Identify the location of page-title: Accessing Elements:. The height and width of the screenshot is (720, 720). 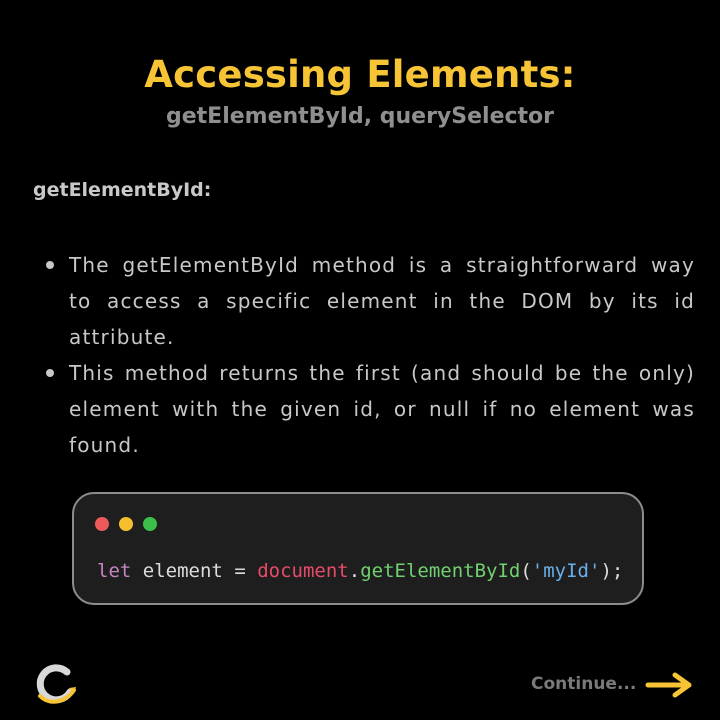
(360, 74).